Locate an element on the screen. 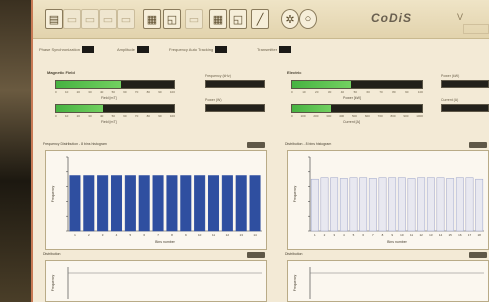  status-label: Transmitter is located at coordinates (267, 49).